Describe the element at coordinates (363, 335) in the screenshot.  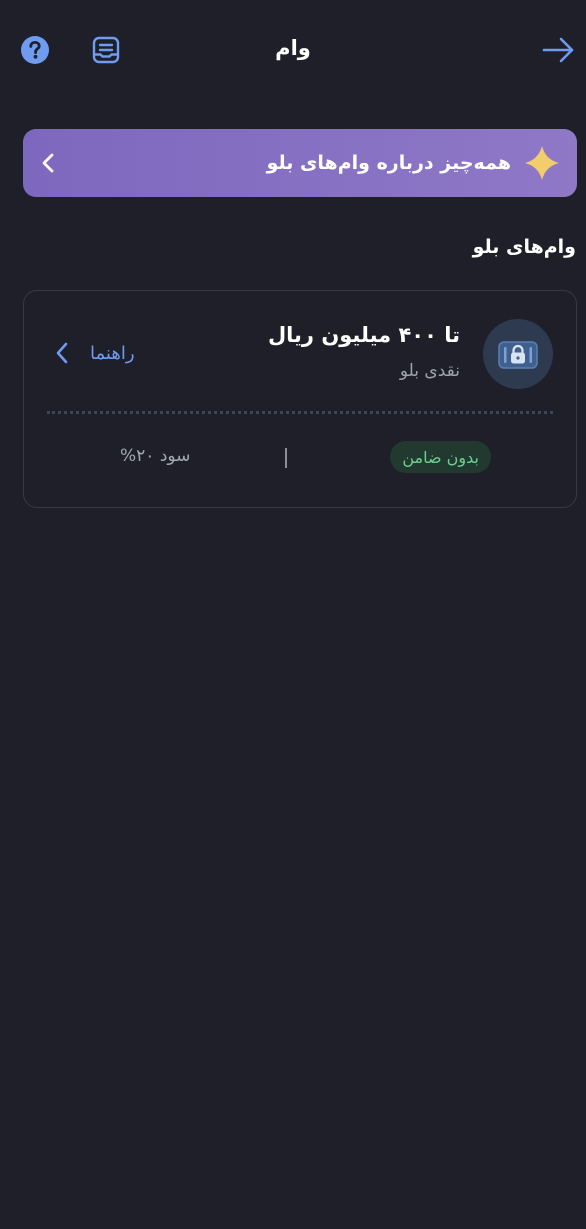
I see `loan-amount: تا ۴۰۰ میلیون ریال` at that location.